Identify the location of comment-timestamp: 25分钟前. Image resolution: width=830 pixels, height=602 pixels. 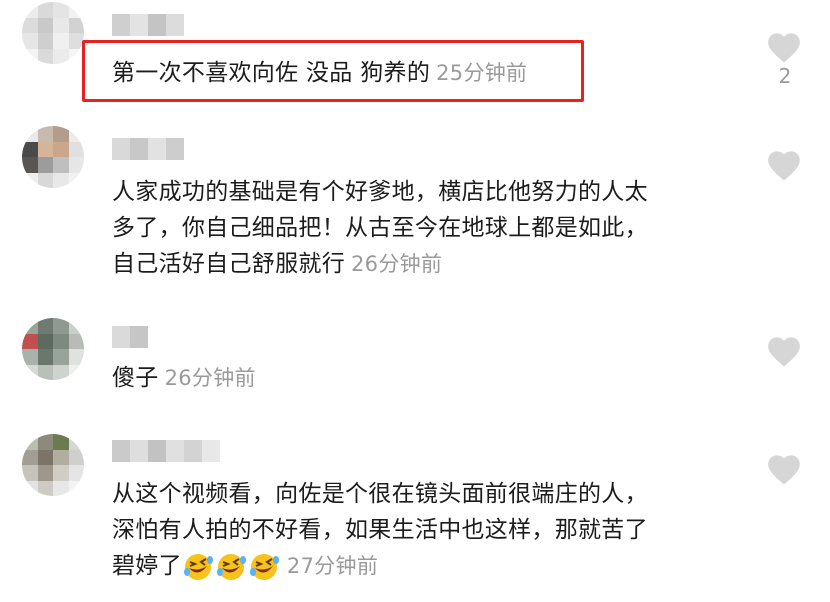
(482, 73).